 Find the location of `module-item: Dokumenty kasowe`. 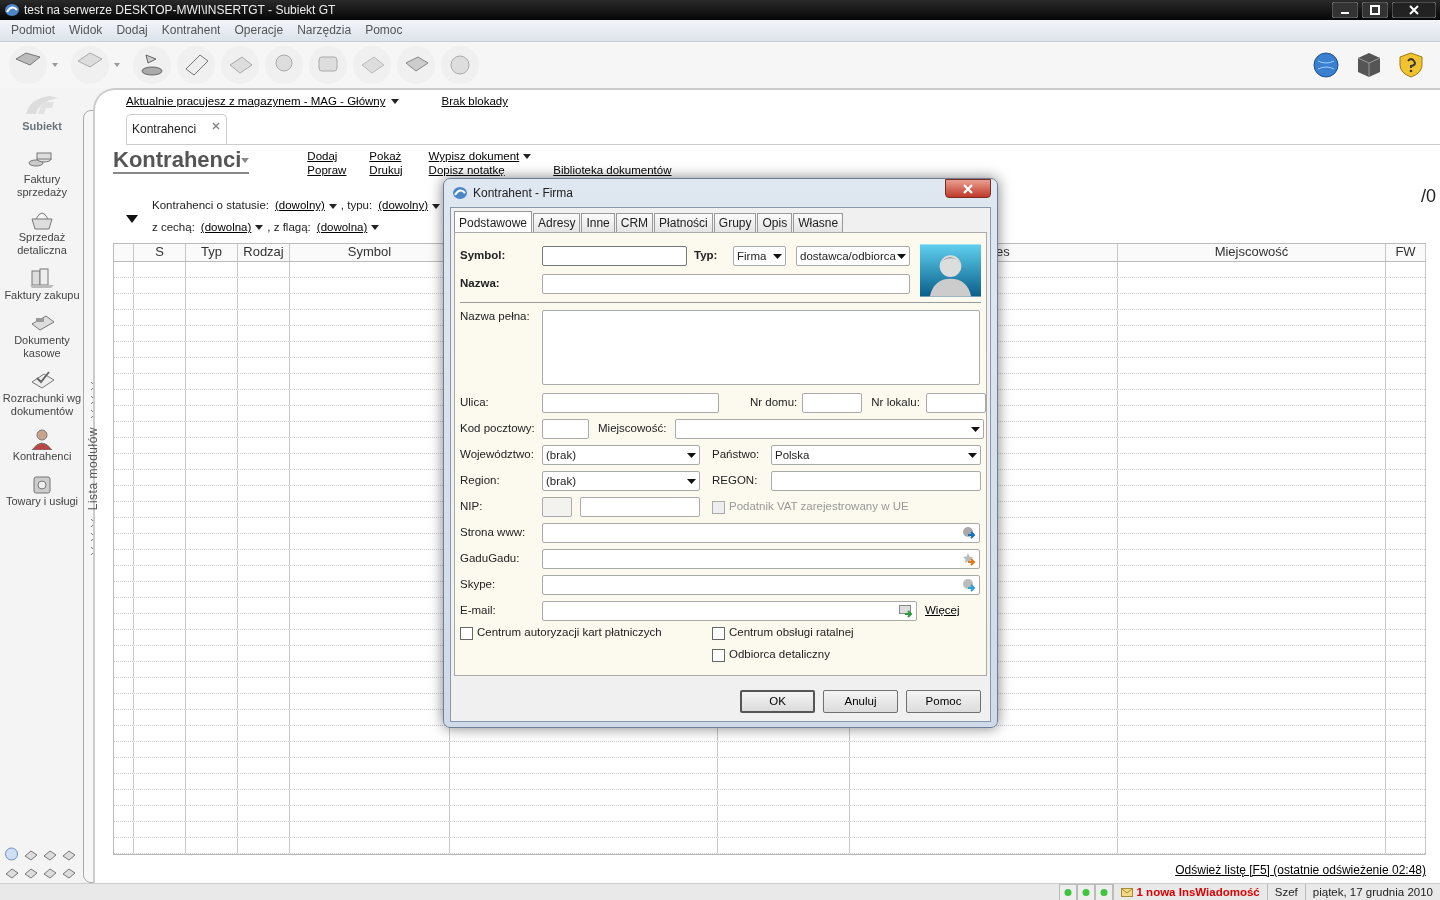

module-item: Dokumenty kasowe is located at coordinates (42, 347).